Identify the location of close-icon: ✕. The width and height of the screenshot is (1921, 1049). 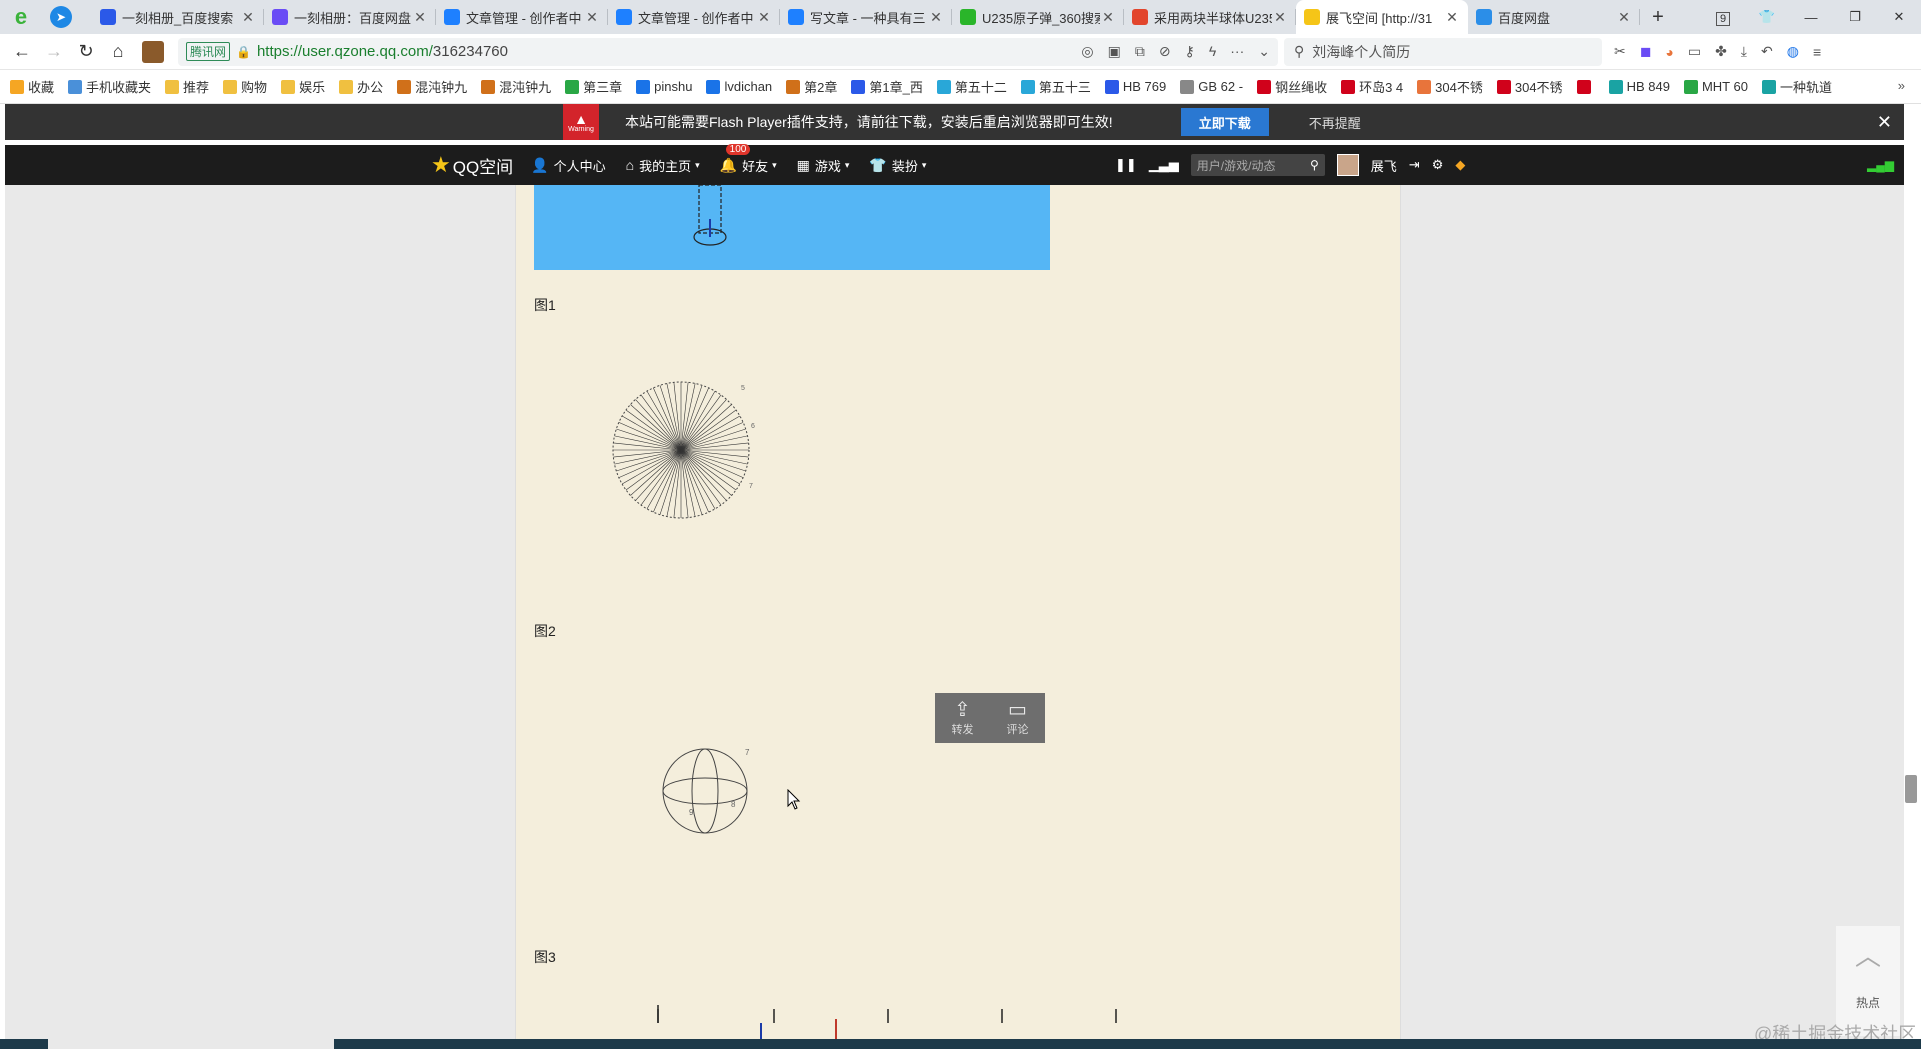
(1884, 122).